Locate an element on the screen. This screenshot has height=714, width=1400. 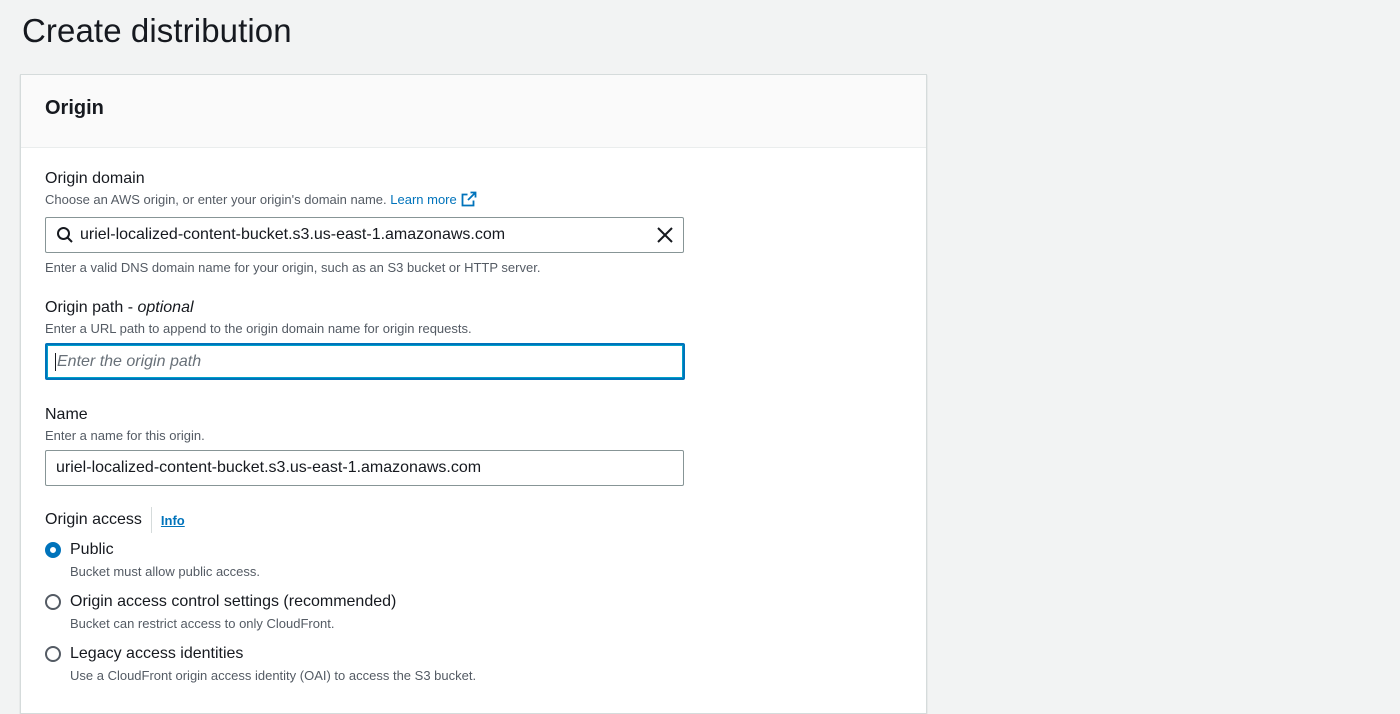
text-cursor is located at coordinates (55, 361).